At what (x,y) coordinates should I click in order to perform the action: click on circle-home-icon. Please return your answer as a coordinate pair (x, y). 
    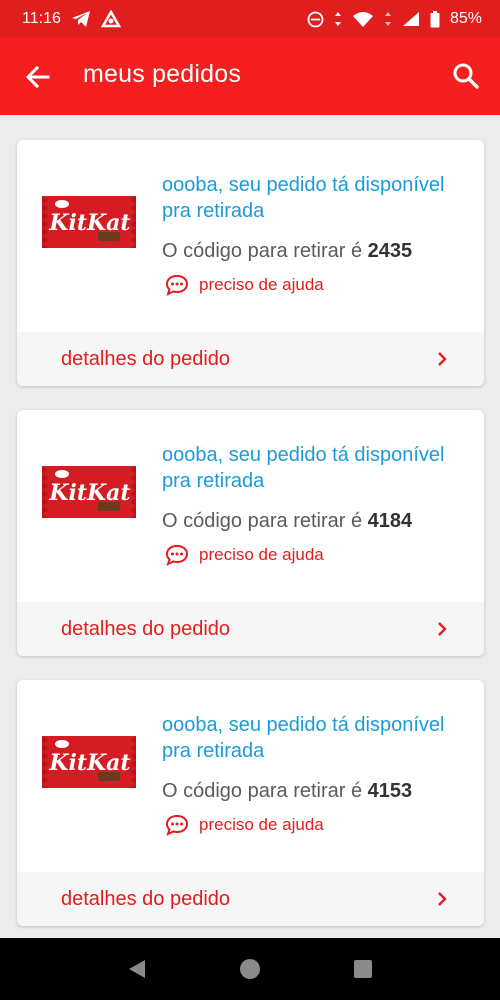
    Looking at the image, I should click on (249, 969).